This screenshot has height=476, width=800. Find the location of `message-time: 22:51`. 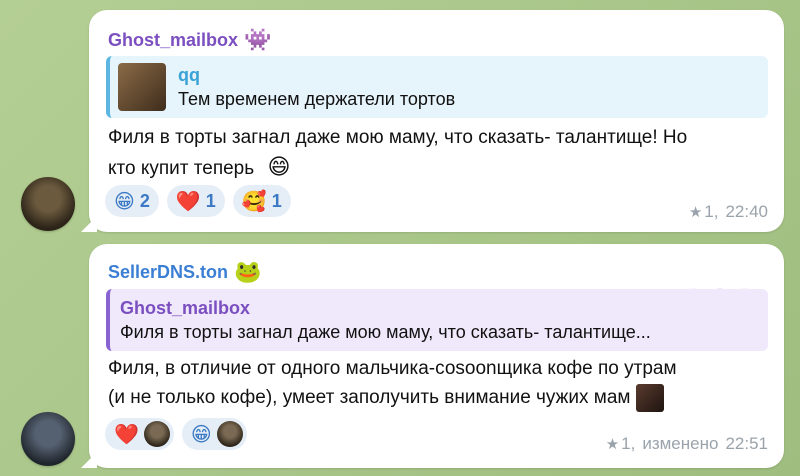

message-time: 22:51 is located at coordinates (746, 443).